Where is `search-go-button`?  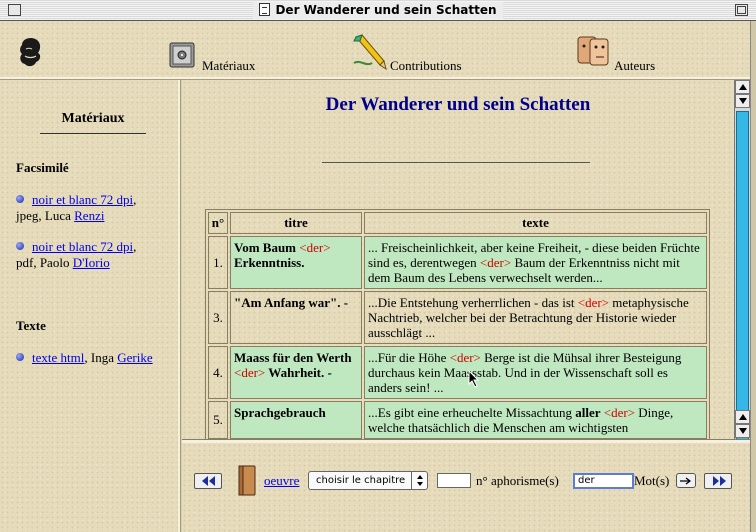
search-go-button is located at coordinates (686, 480).